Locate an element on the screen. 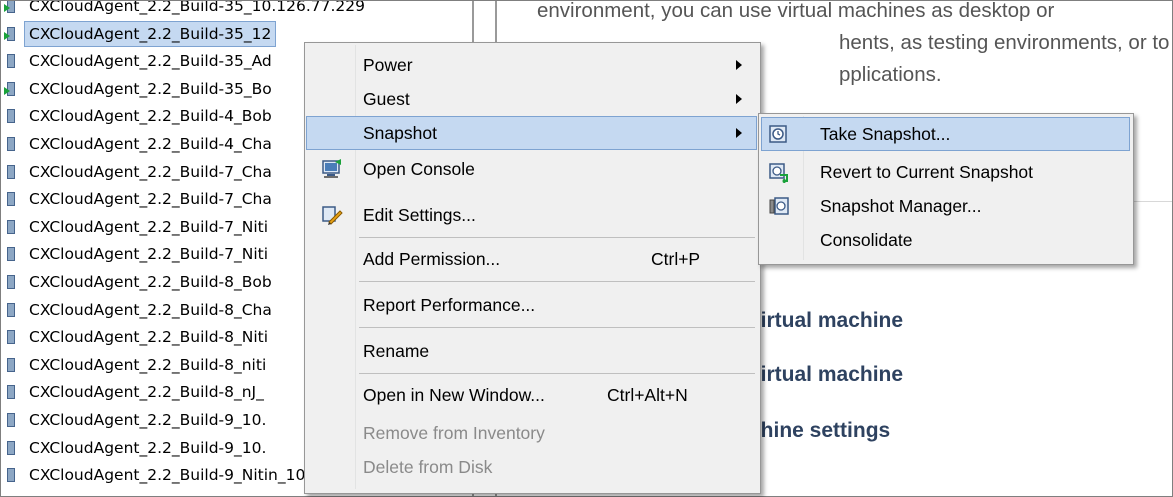  menu-item-revert-snapshot: Revert to Current Snapshot is located at coordinates (945, 172).